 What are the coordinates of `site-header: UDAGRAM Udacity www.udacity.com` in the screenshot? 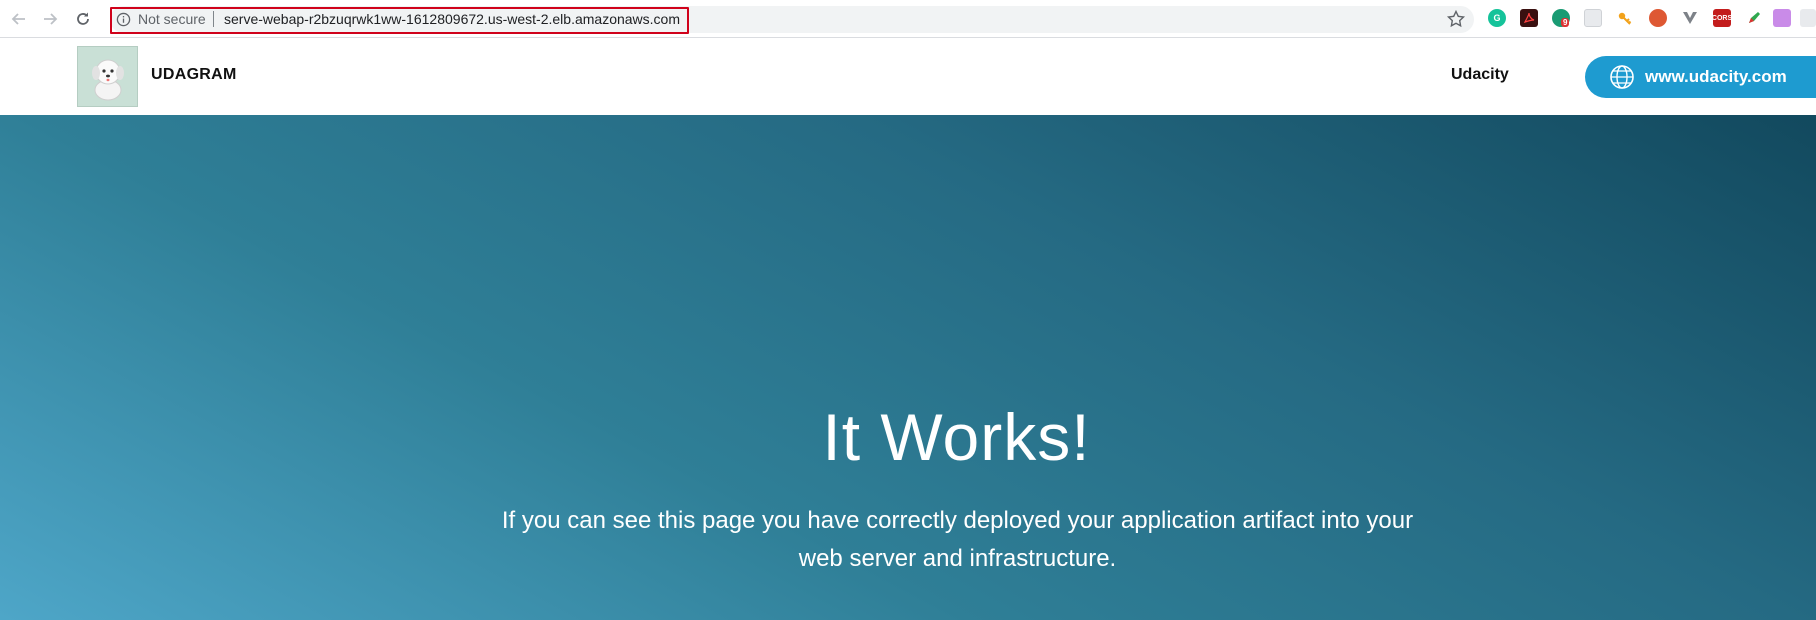 It's located at (908, 76).